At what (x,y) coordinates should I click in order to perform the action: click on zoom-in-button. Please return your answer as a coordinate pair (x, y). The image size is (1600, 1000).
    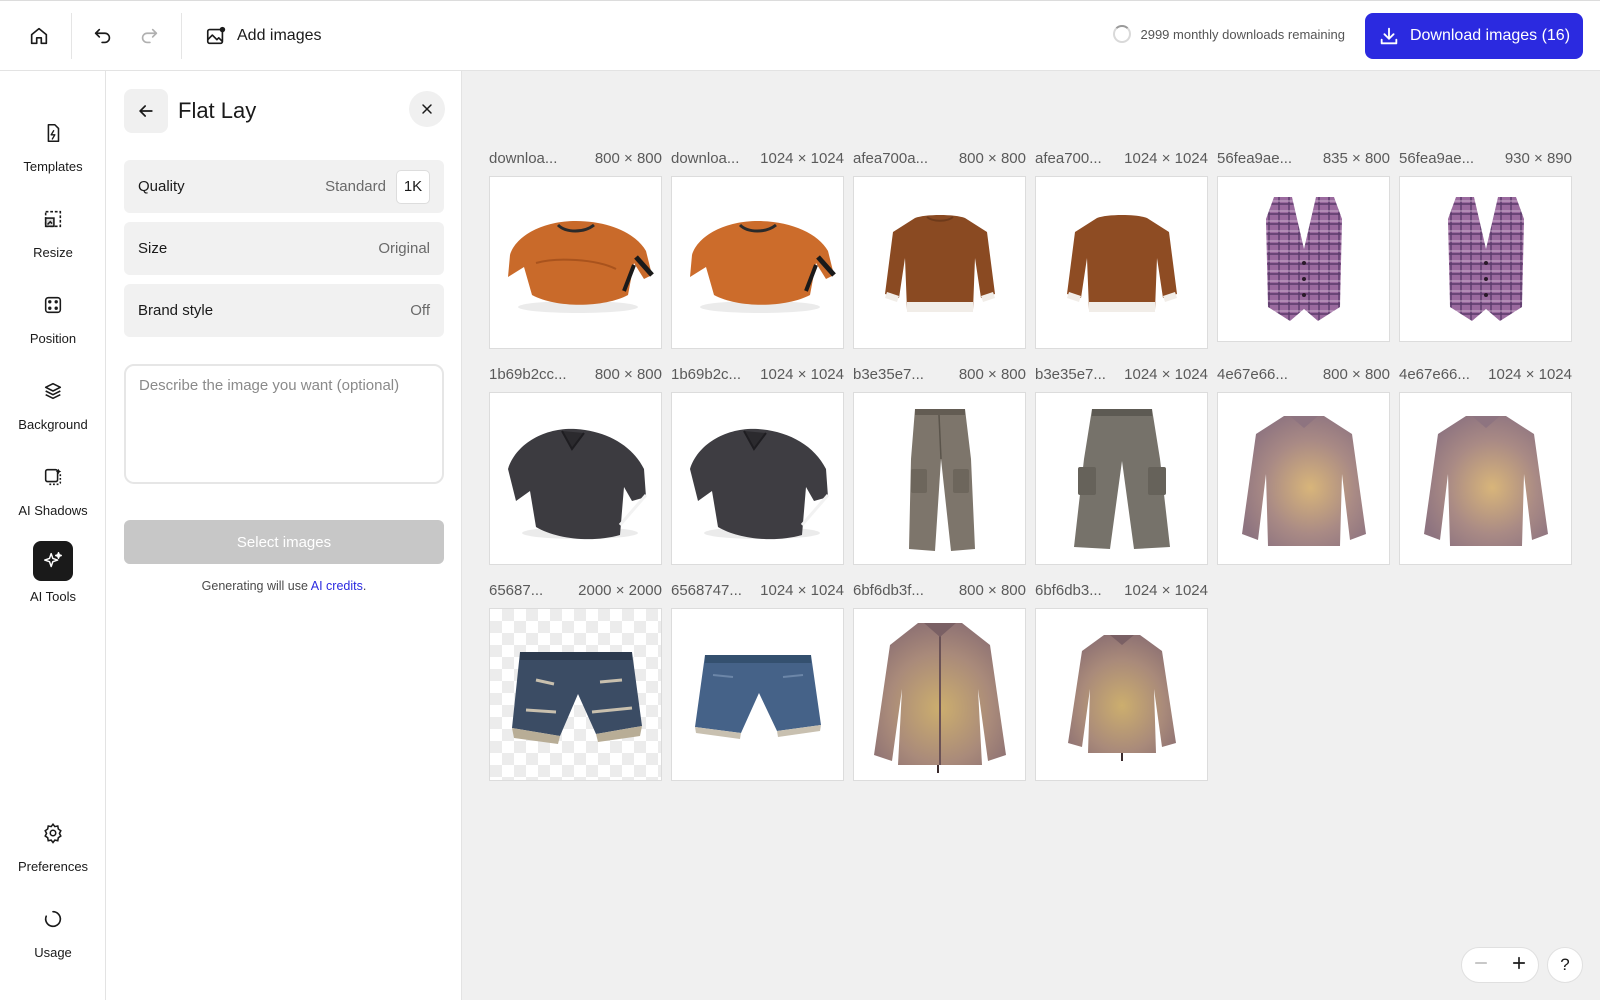
    Looking at the image, I should click on (1519, 965).